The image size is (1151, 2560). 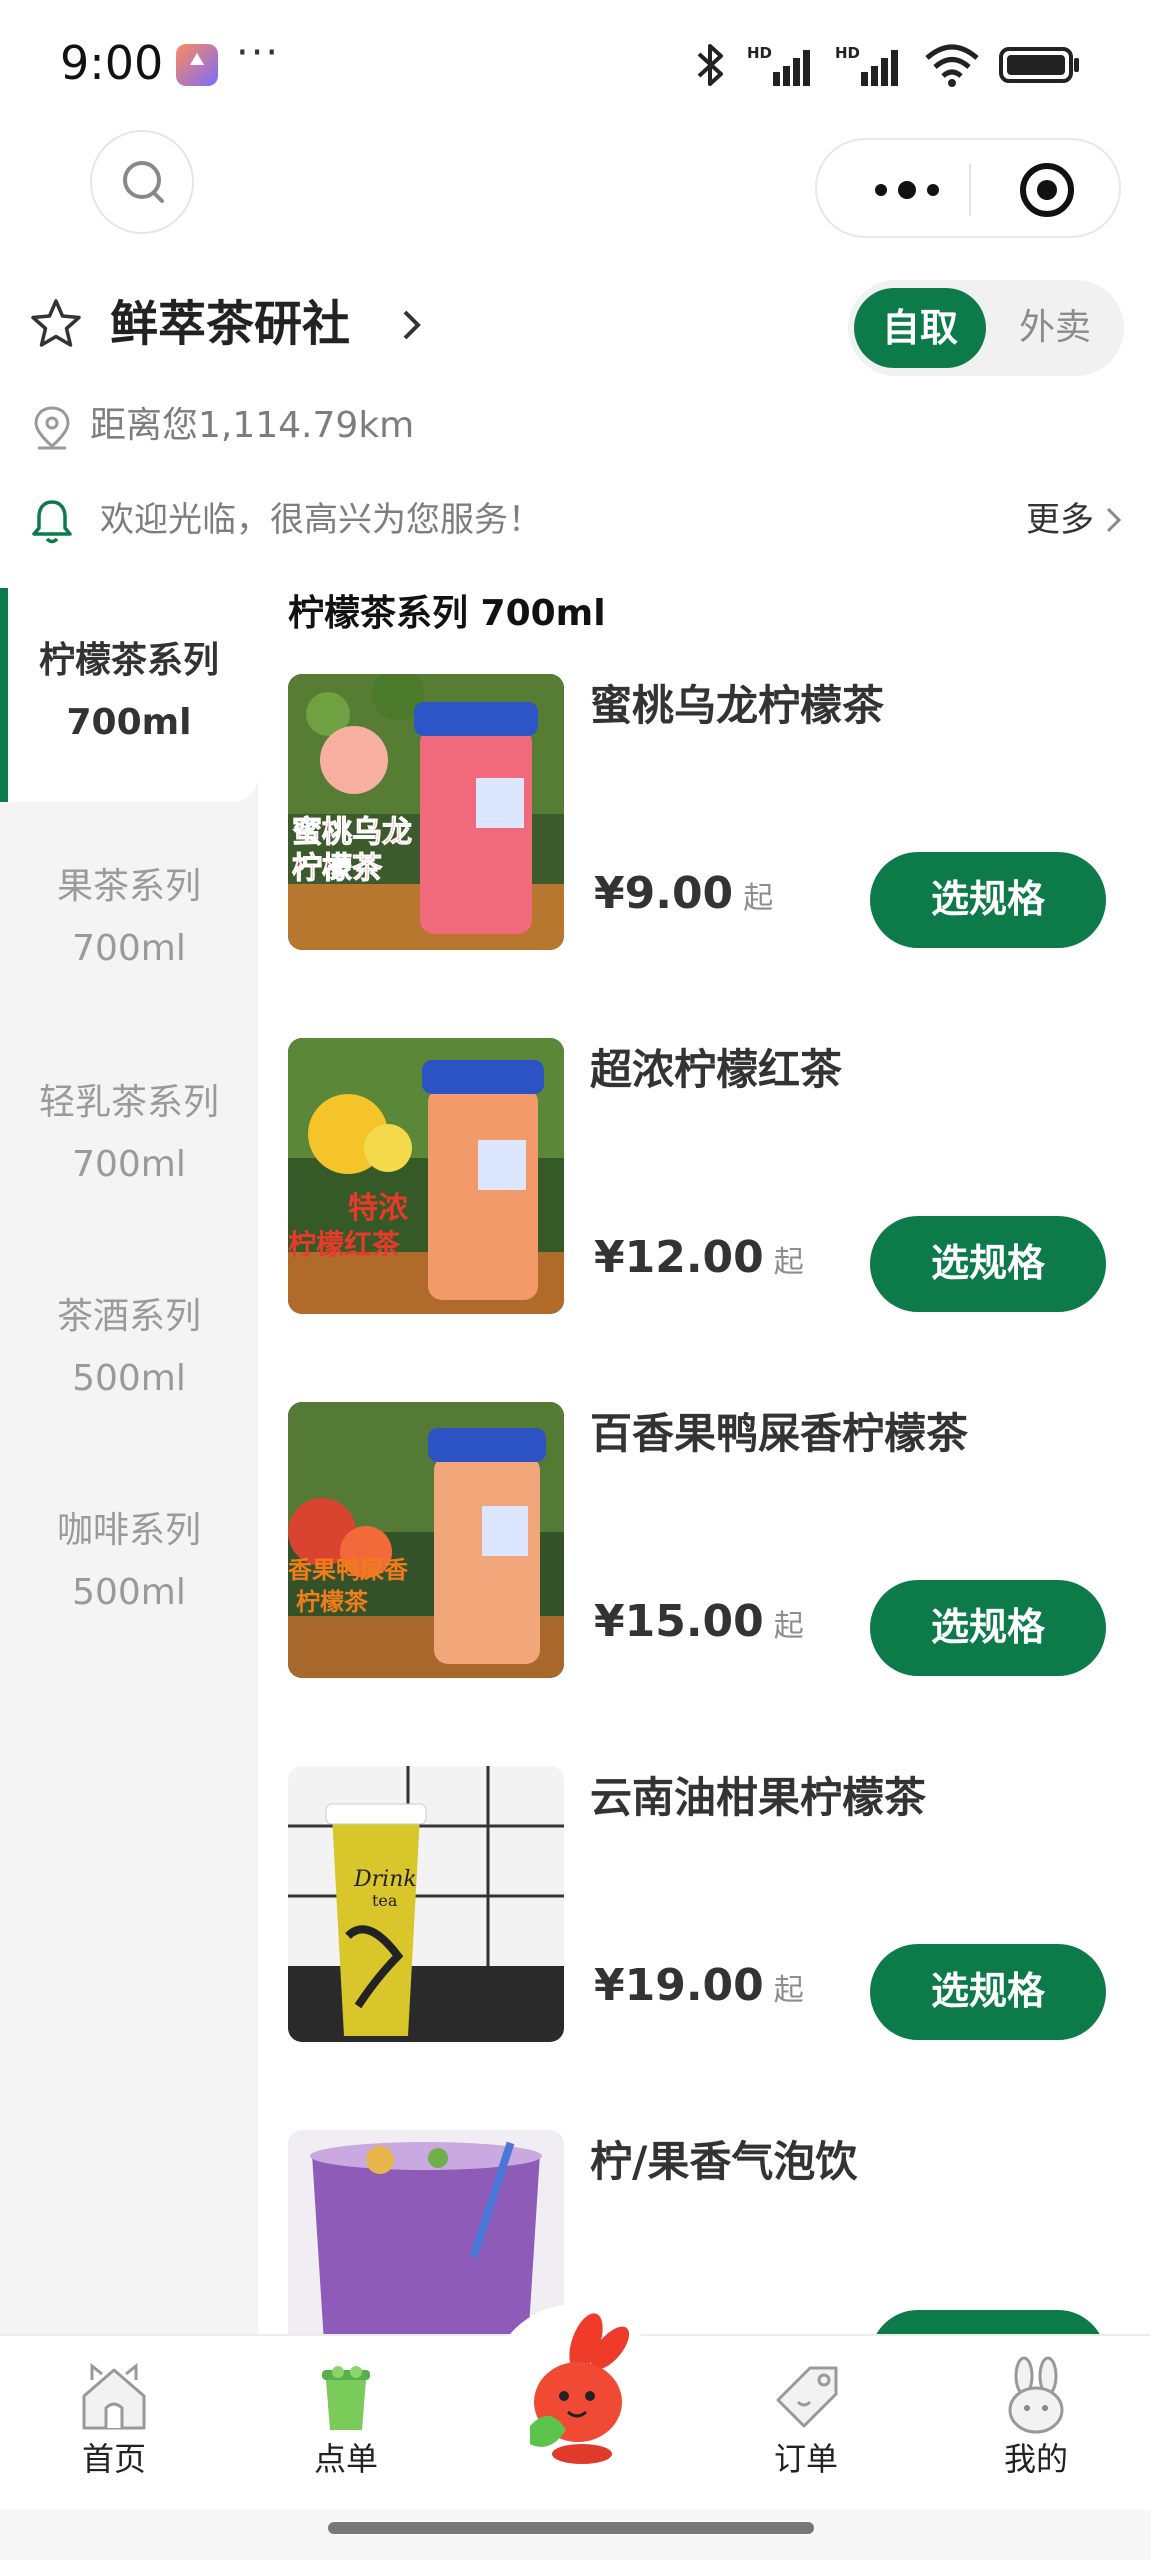 What do you see at coordinates (378, 1208) in the screenshot?
I see `svg-text: 特浓` at bounding box center [378, 1208].